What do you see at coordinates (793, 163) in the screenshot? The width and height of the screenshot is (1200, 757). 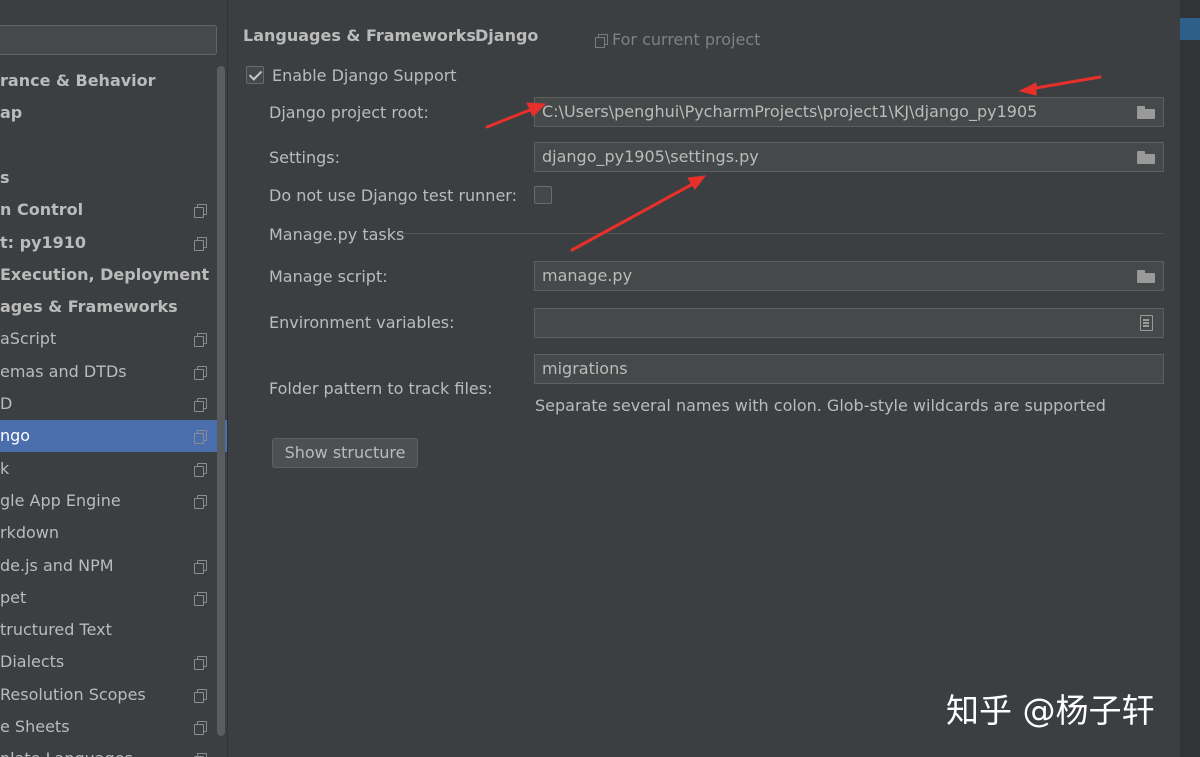 I see `annotation-arrows` at bounding box center [793, 163].